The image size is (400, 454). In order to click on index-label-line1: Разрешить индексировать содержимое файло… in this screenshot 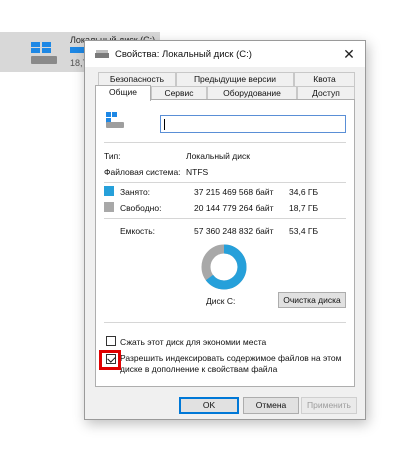, I will do `click(231, 358)`.